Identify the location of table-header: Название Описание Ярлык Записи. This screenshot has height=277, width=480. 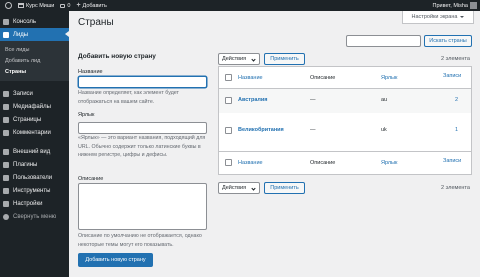
(345, 77).